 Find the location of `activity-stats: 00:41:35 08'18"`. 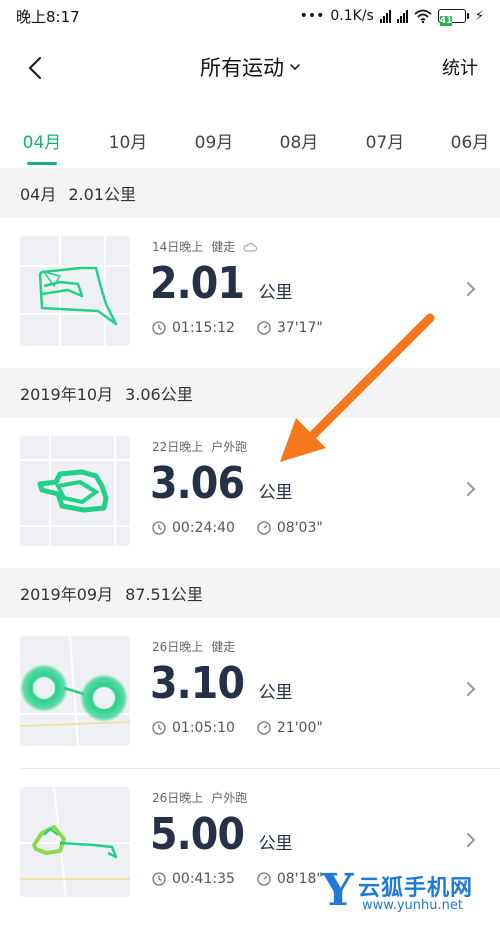

activity-stats: 00:41:35 08'18" is located at coordinates (248, 879).